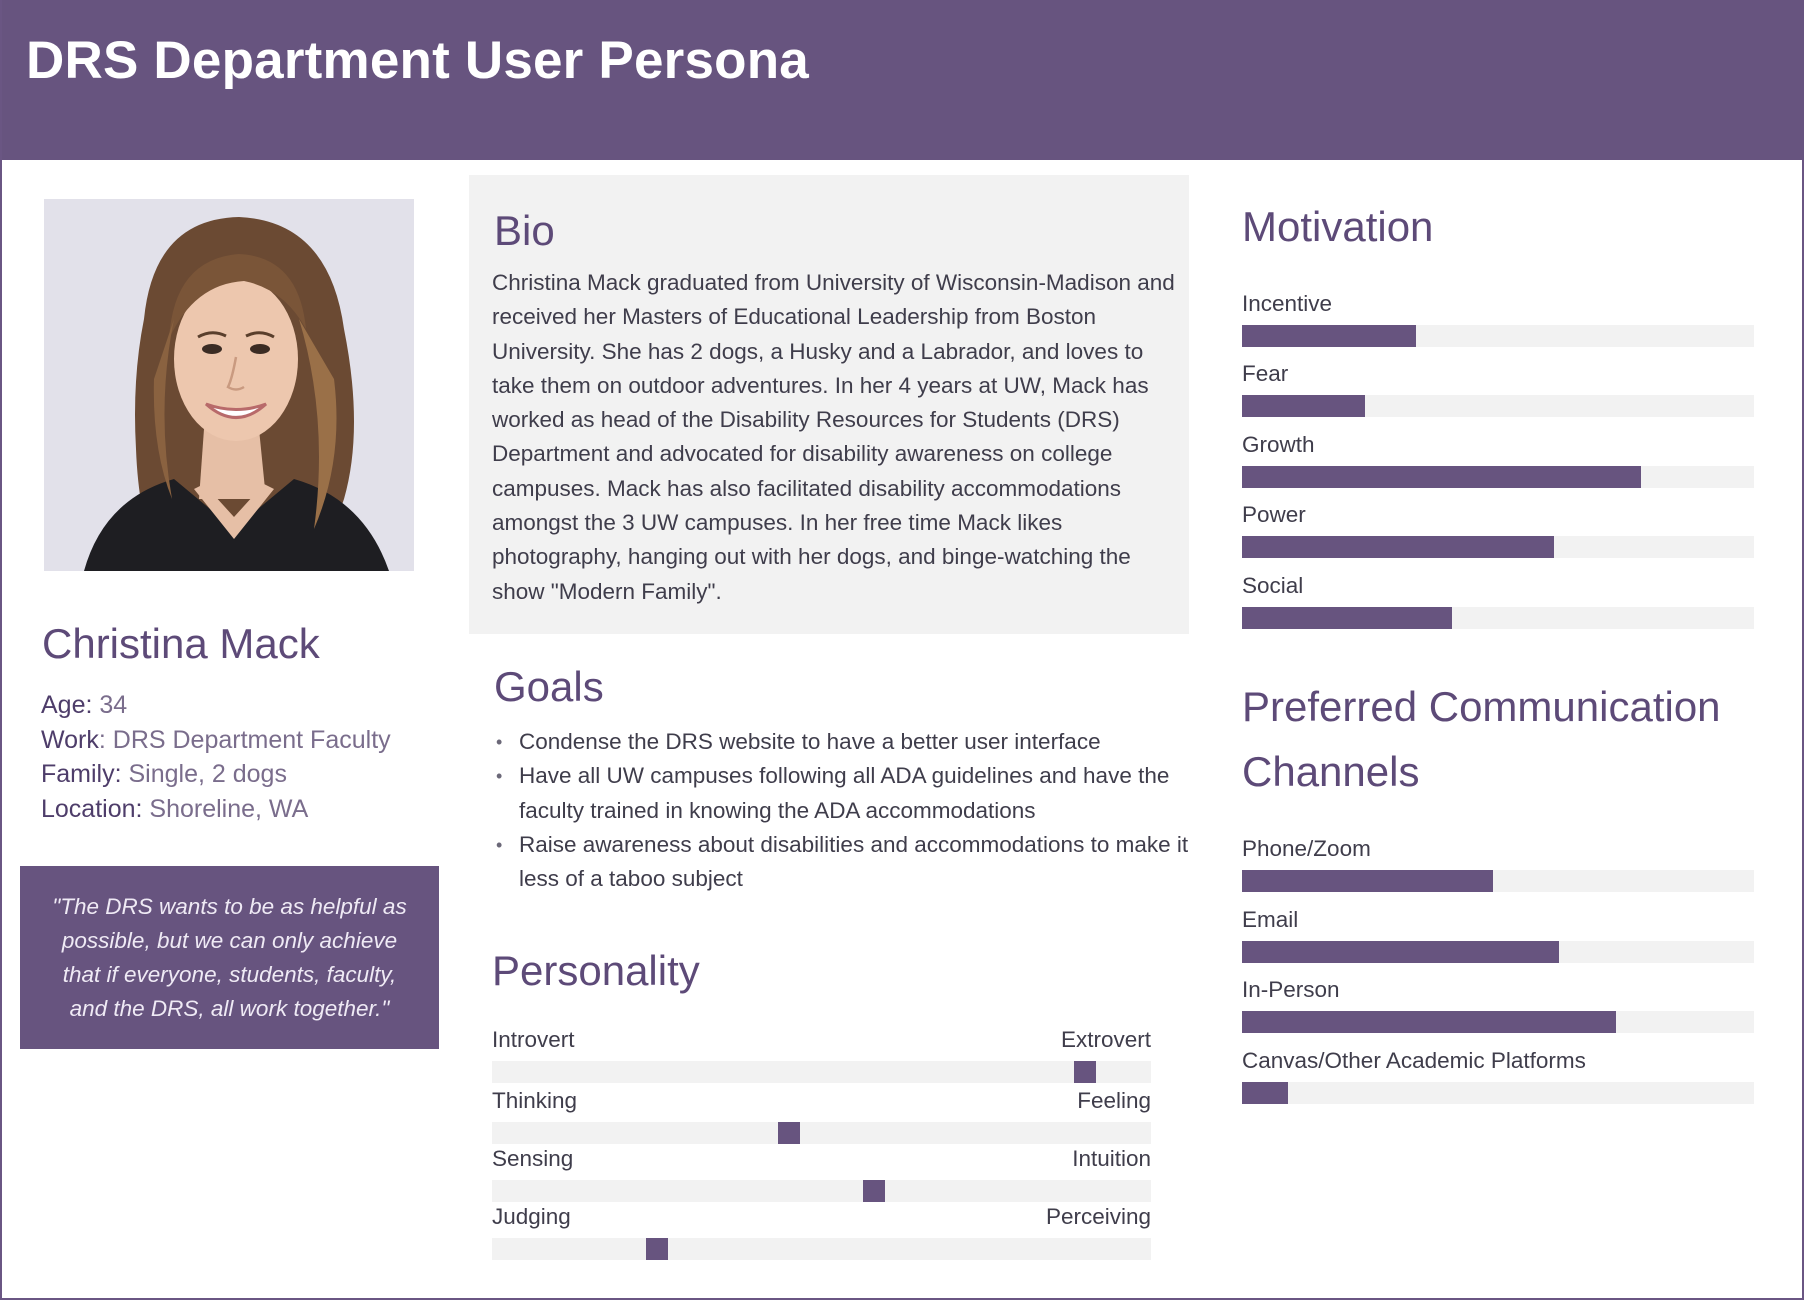  I want to click on meter-label: Social, so click(1273, 585).